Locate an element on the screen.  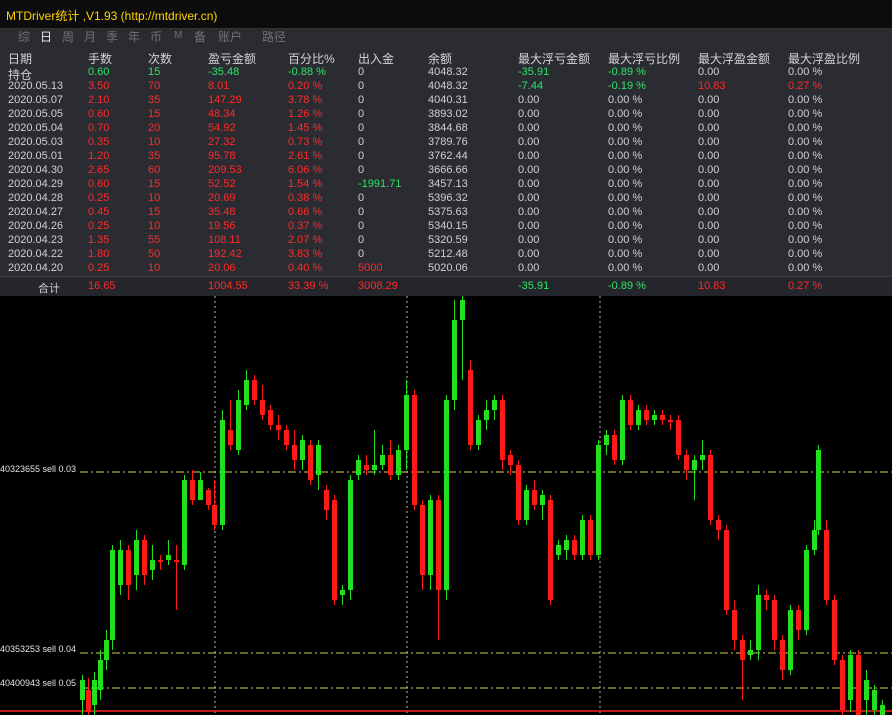
header-max-float-loss: 最大浮亏金额 is located at coordinates (554, 58).